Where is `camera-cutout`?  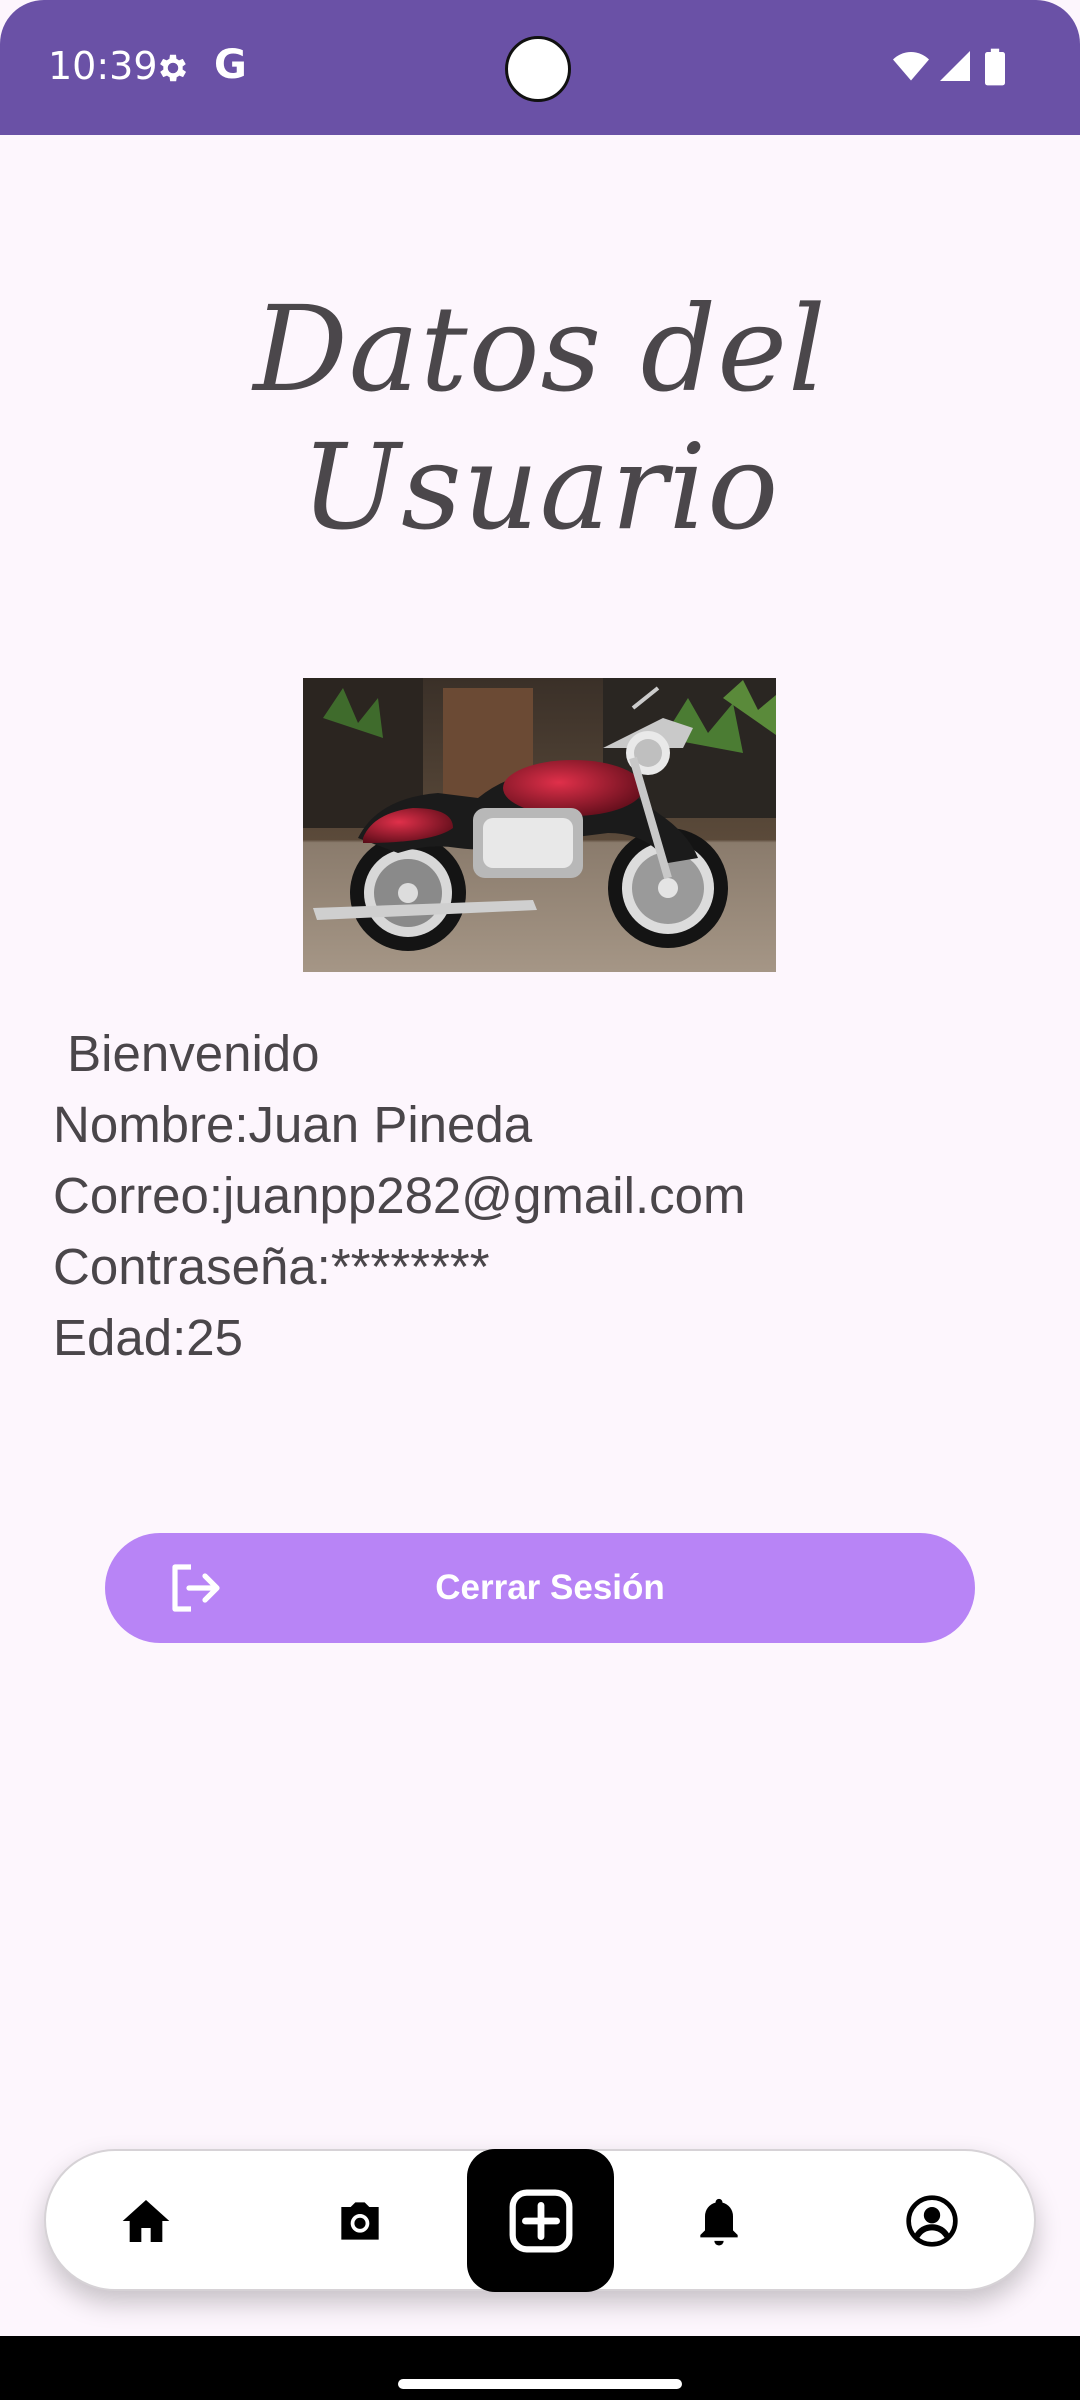
camera-cutout is located at coordinates (538, 69).